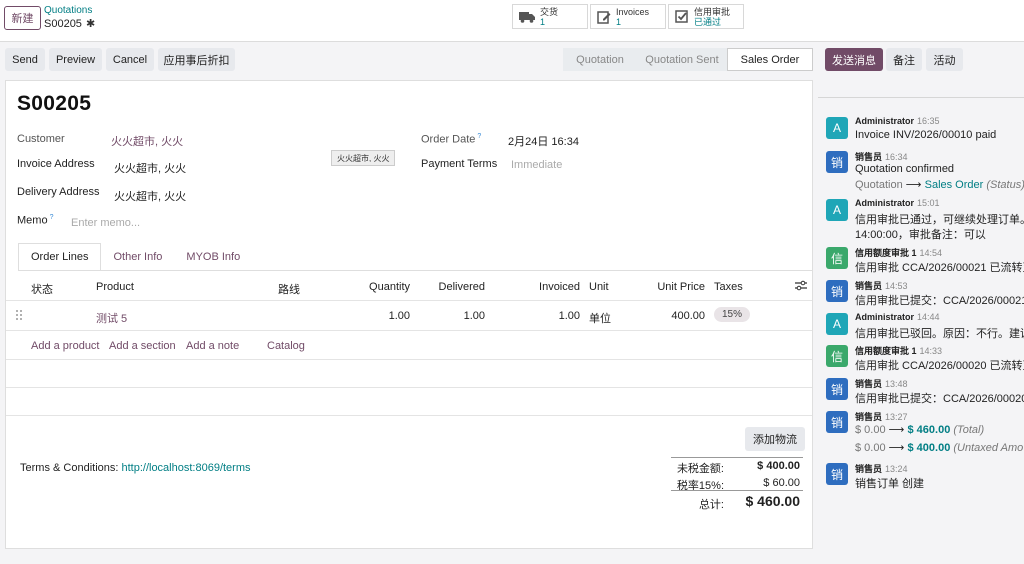 The height and width of the screenshot is (564, 1024). Describe the element at coordinates (931, 351) in the screenshot. I see `message-time: 14:33` at that location.